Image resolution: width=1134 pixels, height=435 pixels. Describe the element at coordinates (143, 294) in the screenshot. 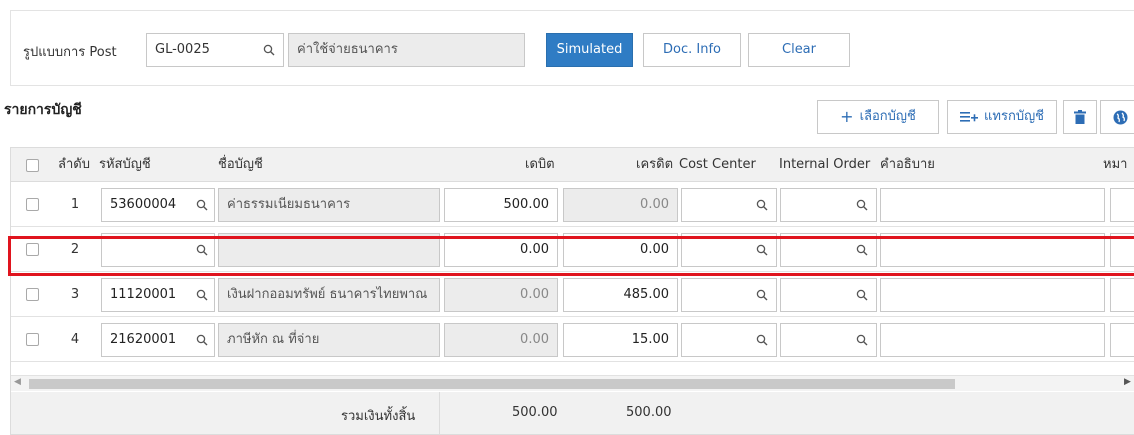

I see `account-code-value: 11120001` at that location.